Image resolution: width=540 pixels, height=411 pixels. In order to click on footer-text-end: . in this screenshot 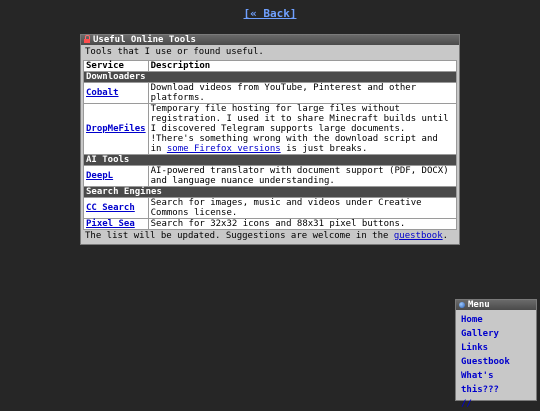, I will do `click(445, 236)`.